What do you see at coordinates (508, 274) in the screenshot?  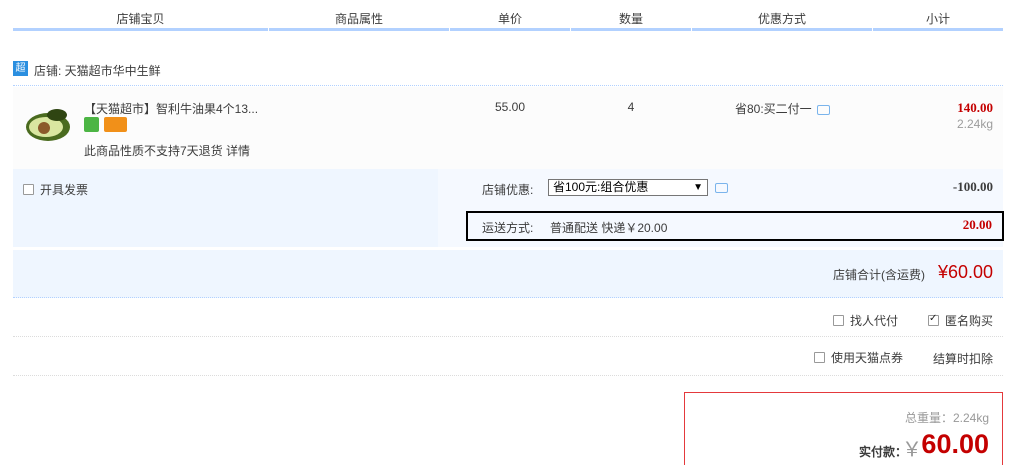 I see `shop-total-row: 店铺合计(含运费) ¥60.00` at bounding box center [508, 274].